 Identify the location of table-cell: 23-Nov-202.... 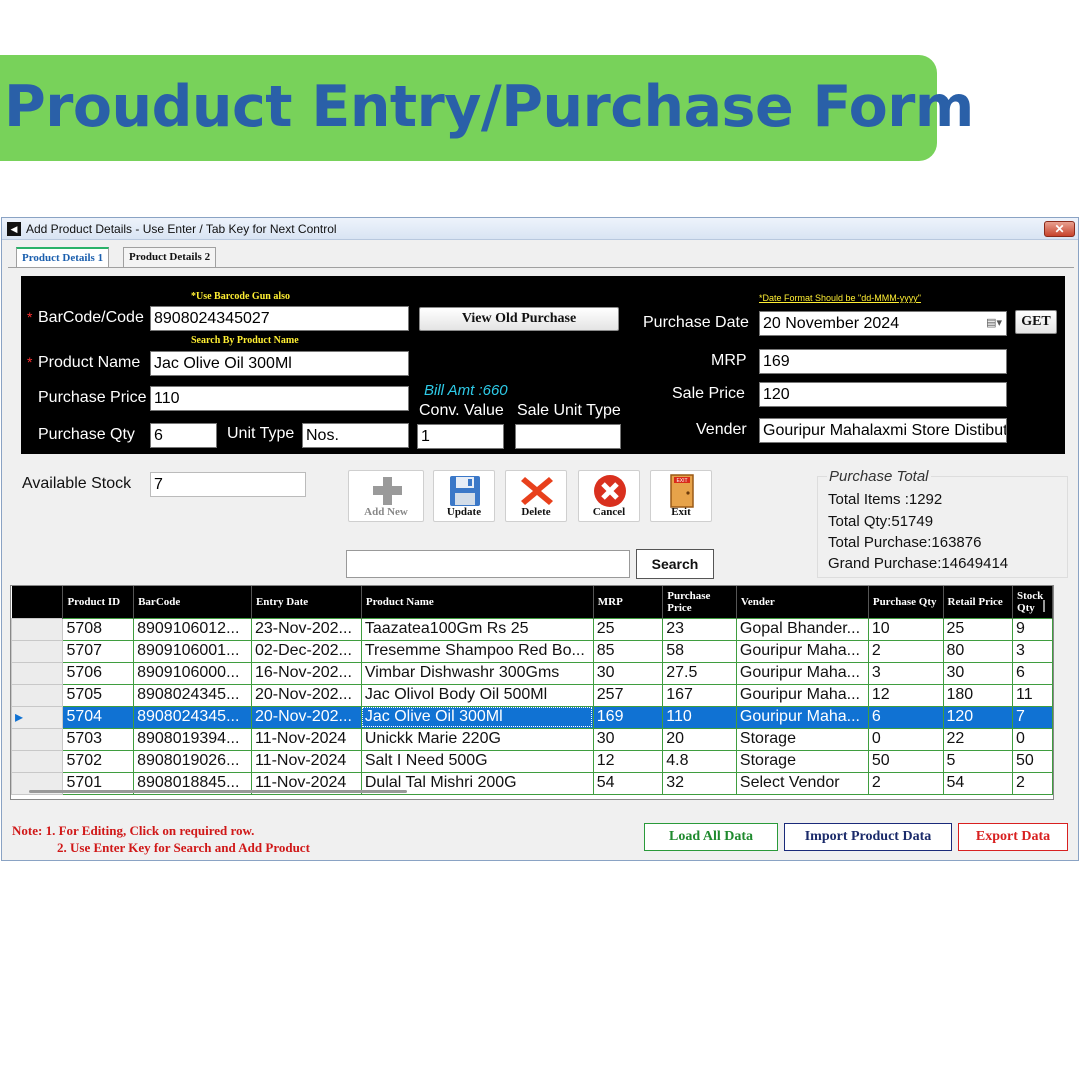
(306, 629).